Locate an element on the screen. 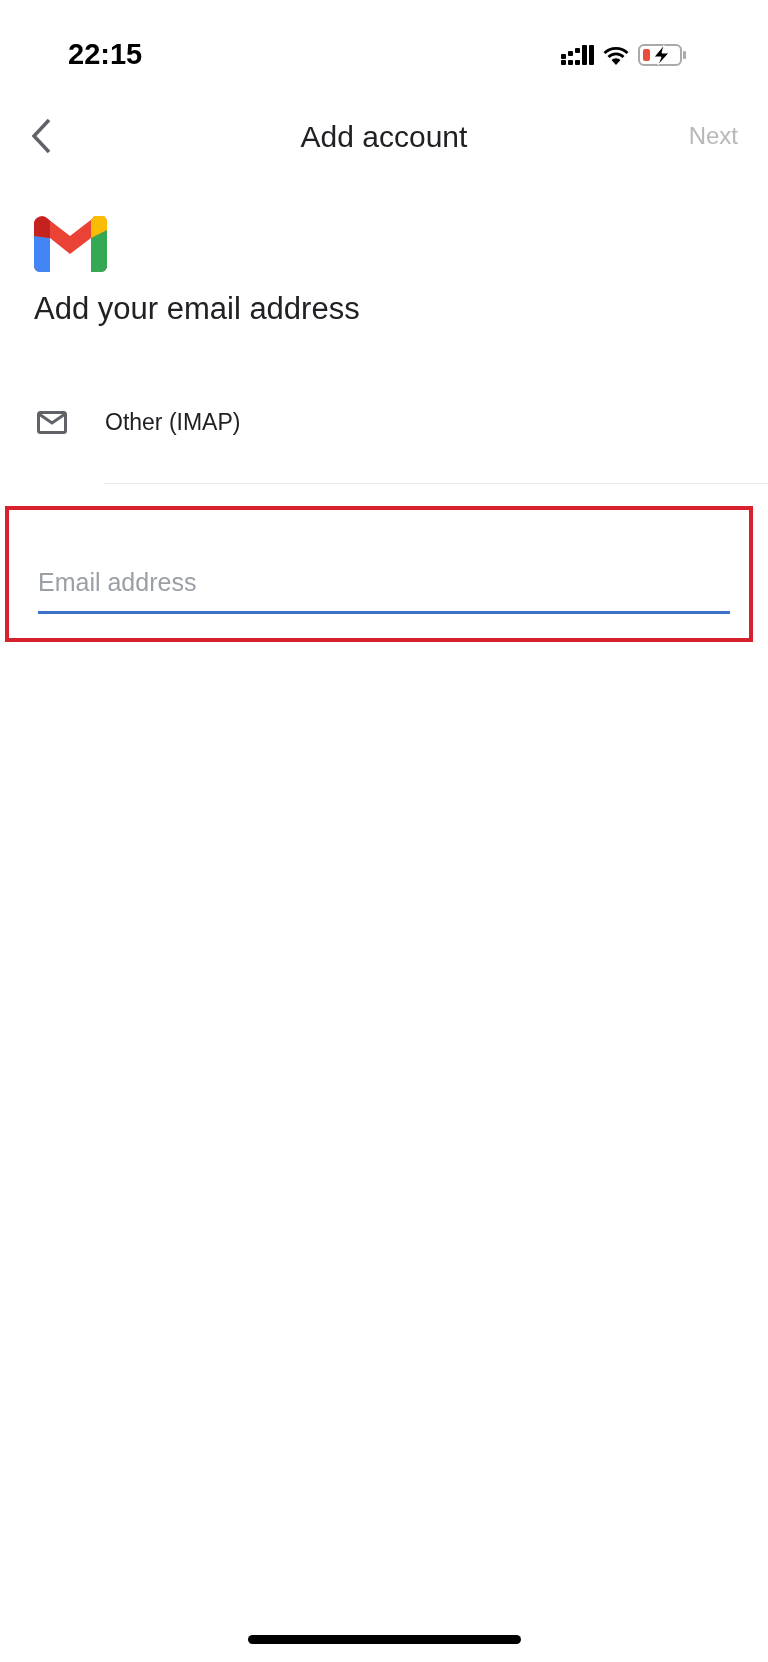 Image resolution: width=768 pixels, height=1662 pixels. mail-logo-icon is located at coordinates (70, 244).